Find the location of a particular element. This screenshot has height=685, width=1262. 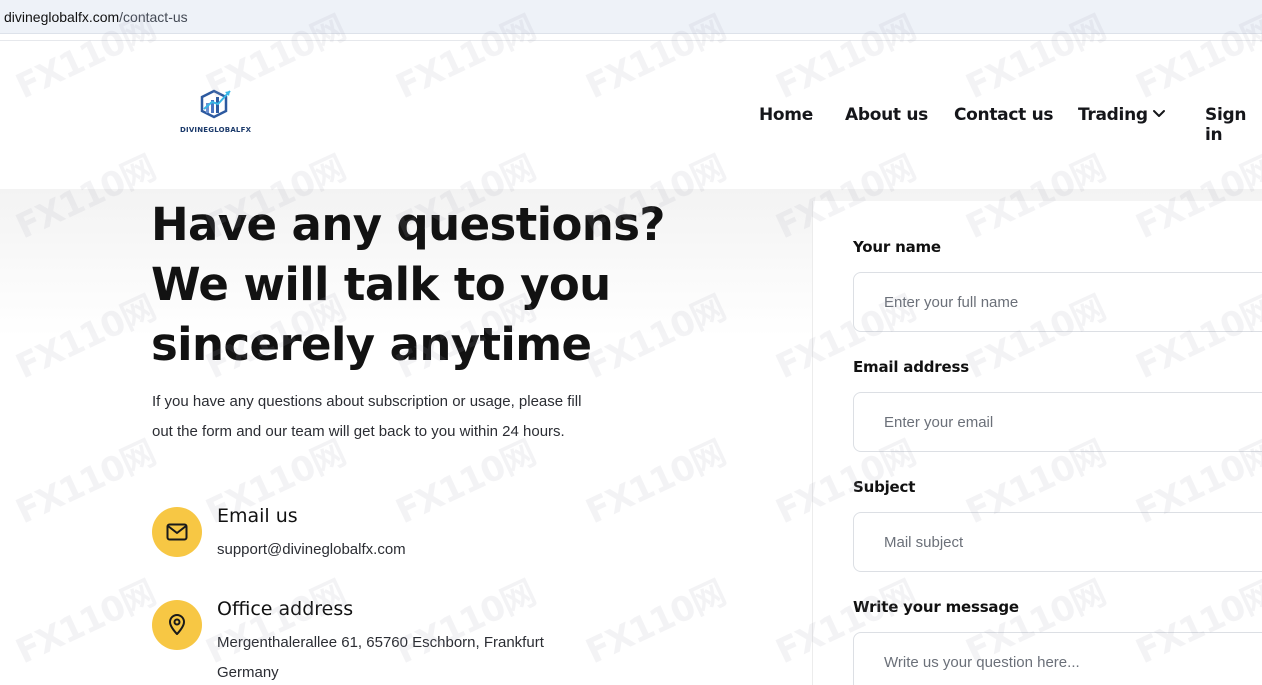

subject-input is located at coordinates (1057, 542).